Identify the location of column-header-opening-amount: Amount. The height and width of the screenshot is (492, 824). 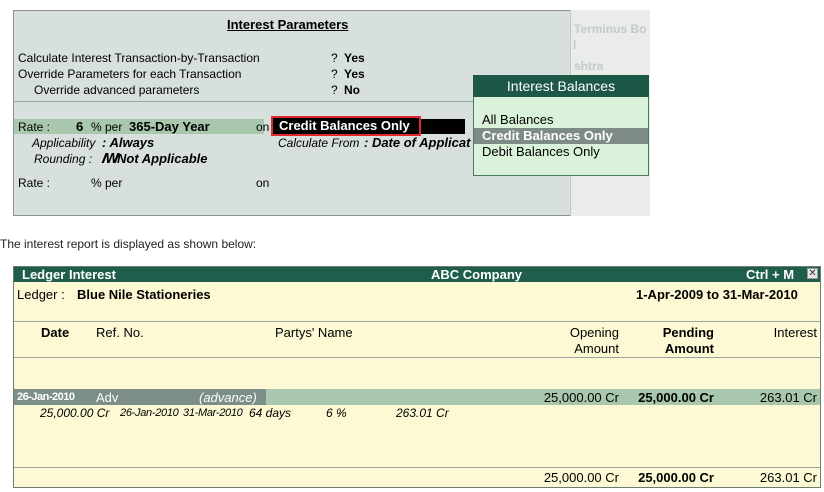
(596, 348).